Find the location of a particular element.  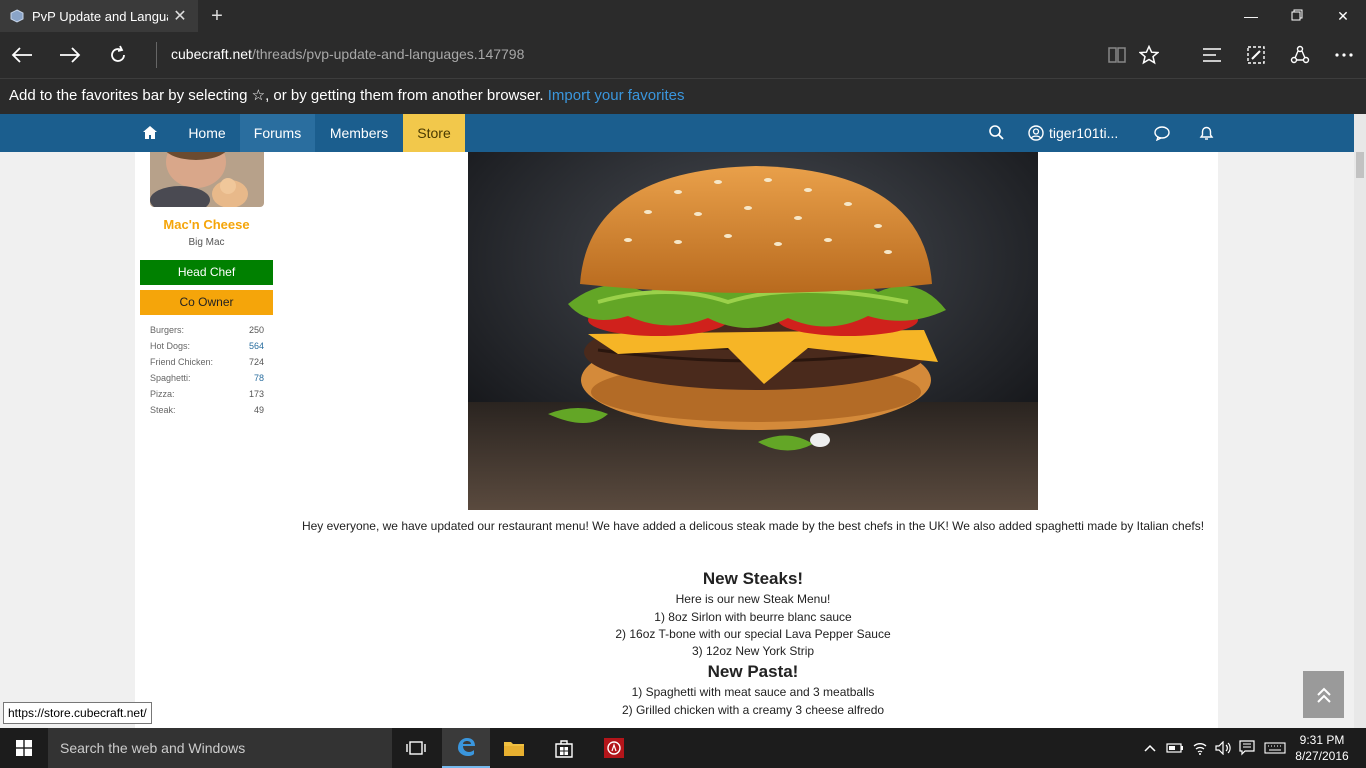

chevron-up-icon is located at coordinates (1323, 695).